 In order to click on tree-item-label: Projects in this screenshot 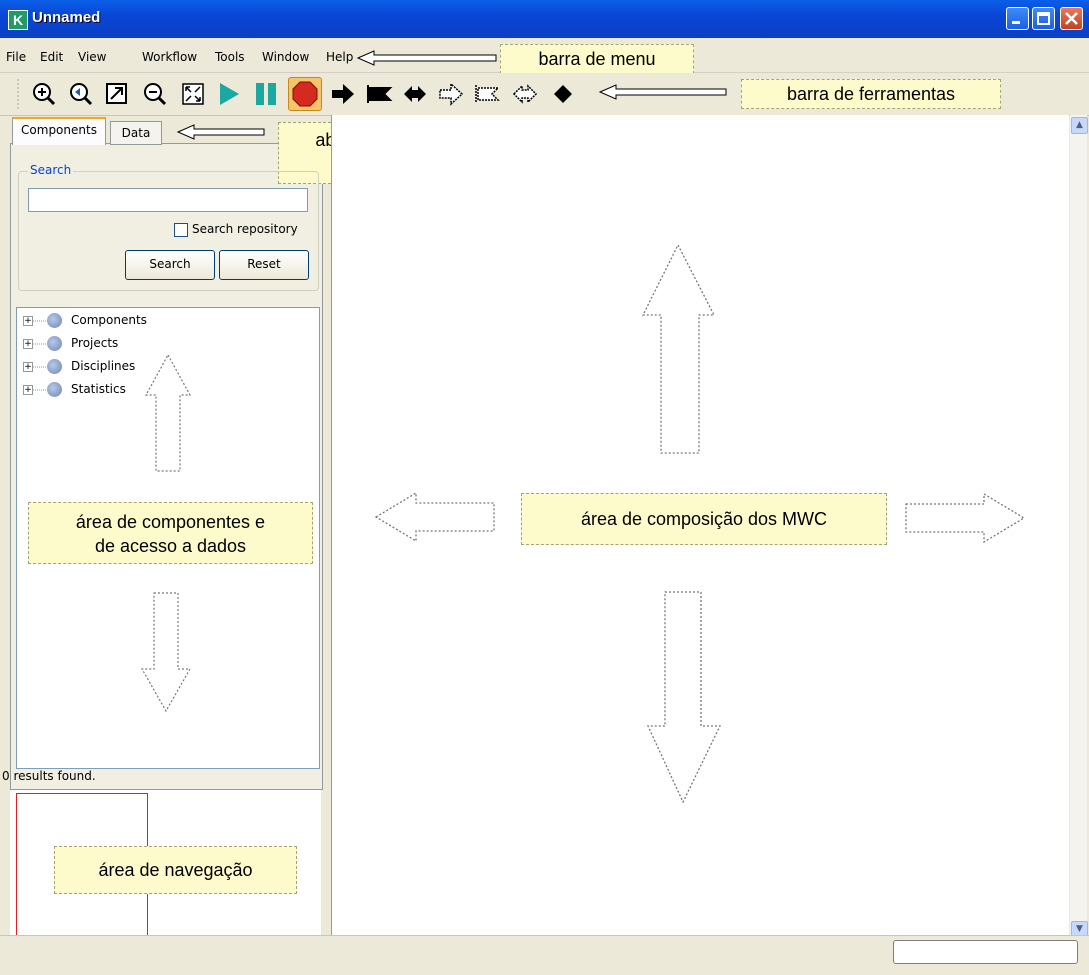, I will do `click(95, 343)`.